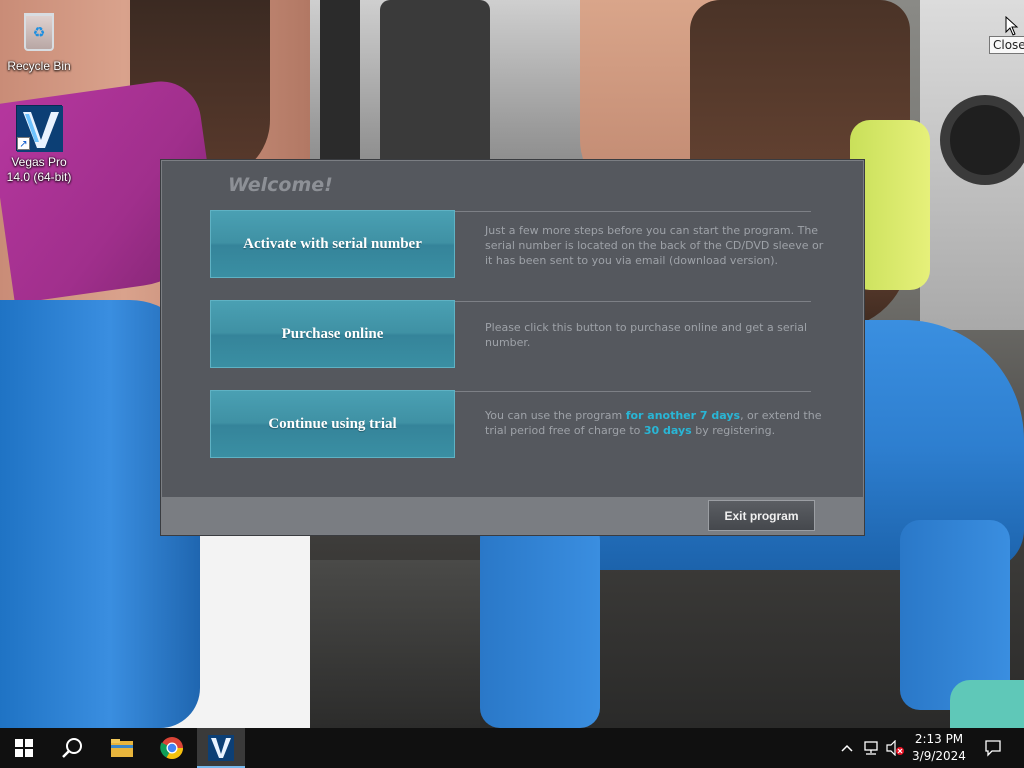 Image resolution: width=1024 pixels, height=768 pixels. I want to click on volume-muted-icon, so click(895, 748).